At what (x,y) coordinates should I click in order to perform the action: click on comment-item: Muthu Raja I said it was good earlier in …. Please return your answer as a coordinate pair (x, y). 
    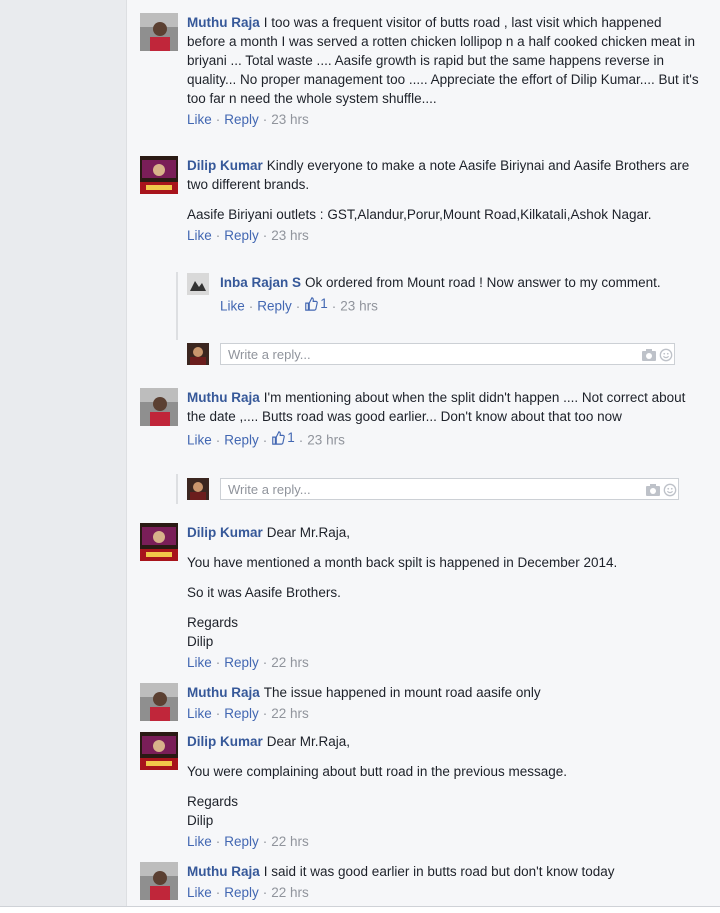
    Looking at the image, I should click on (420, 882).